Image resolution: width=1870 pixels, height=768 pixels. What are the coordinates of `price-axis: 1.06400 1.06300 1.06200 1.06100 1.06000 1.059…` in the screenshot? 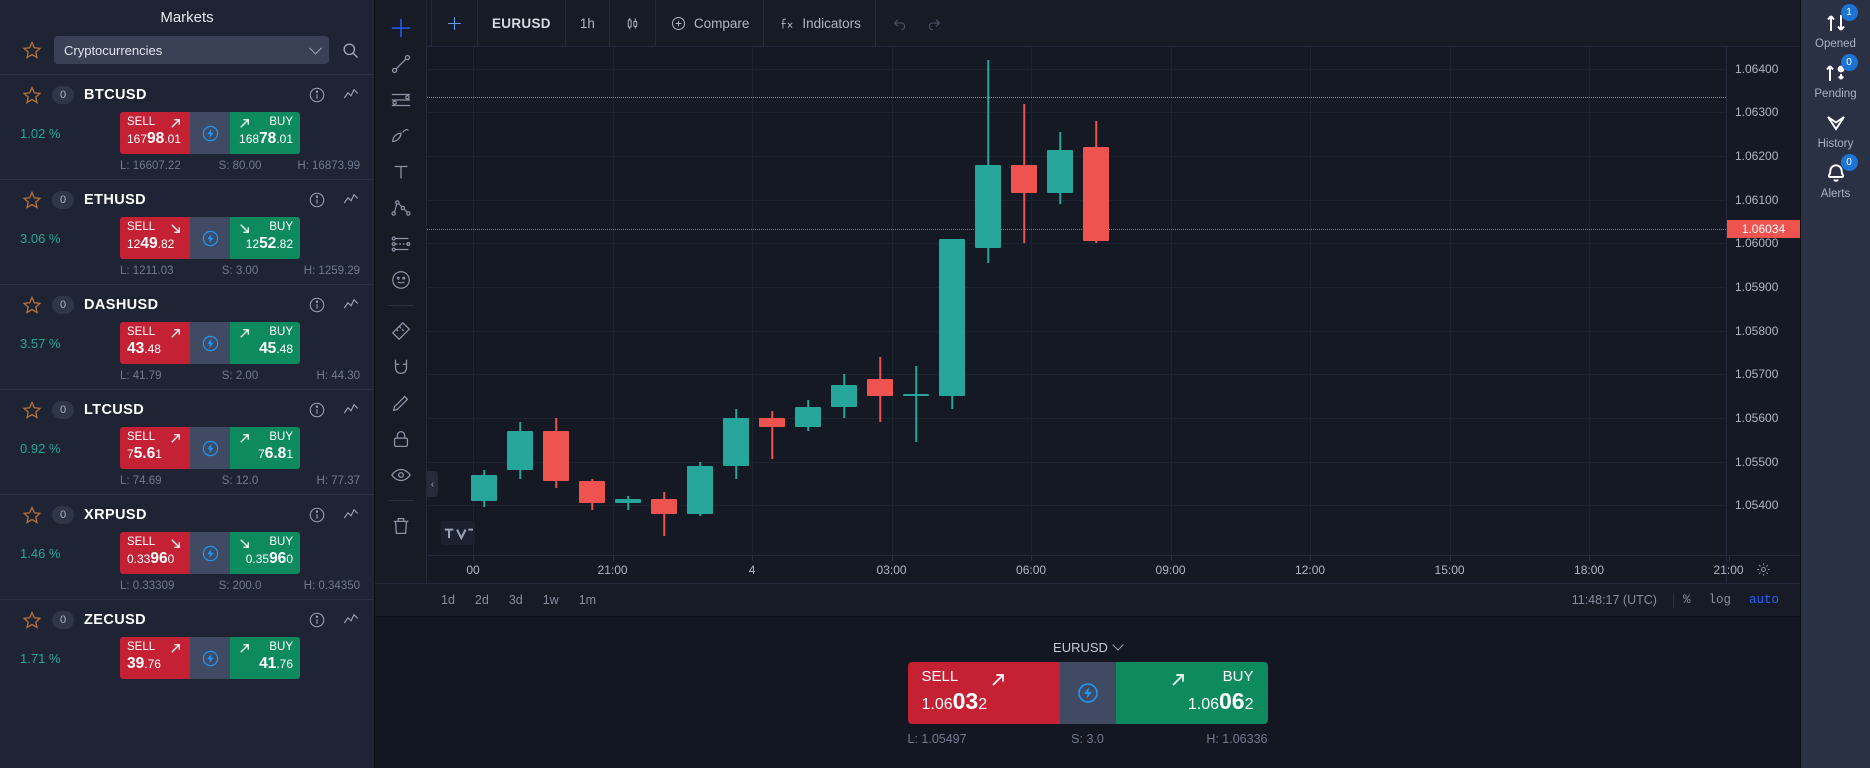 It's located at (1763, 301).